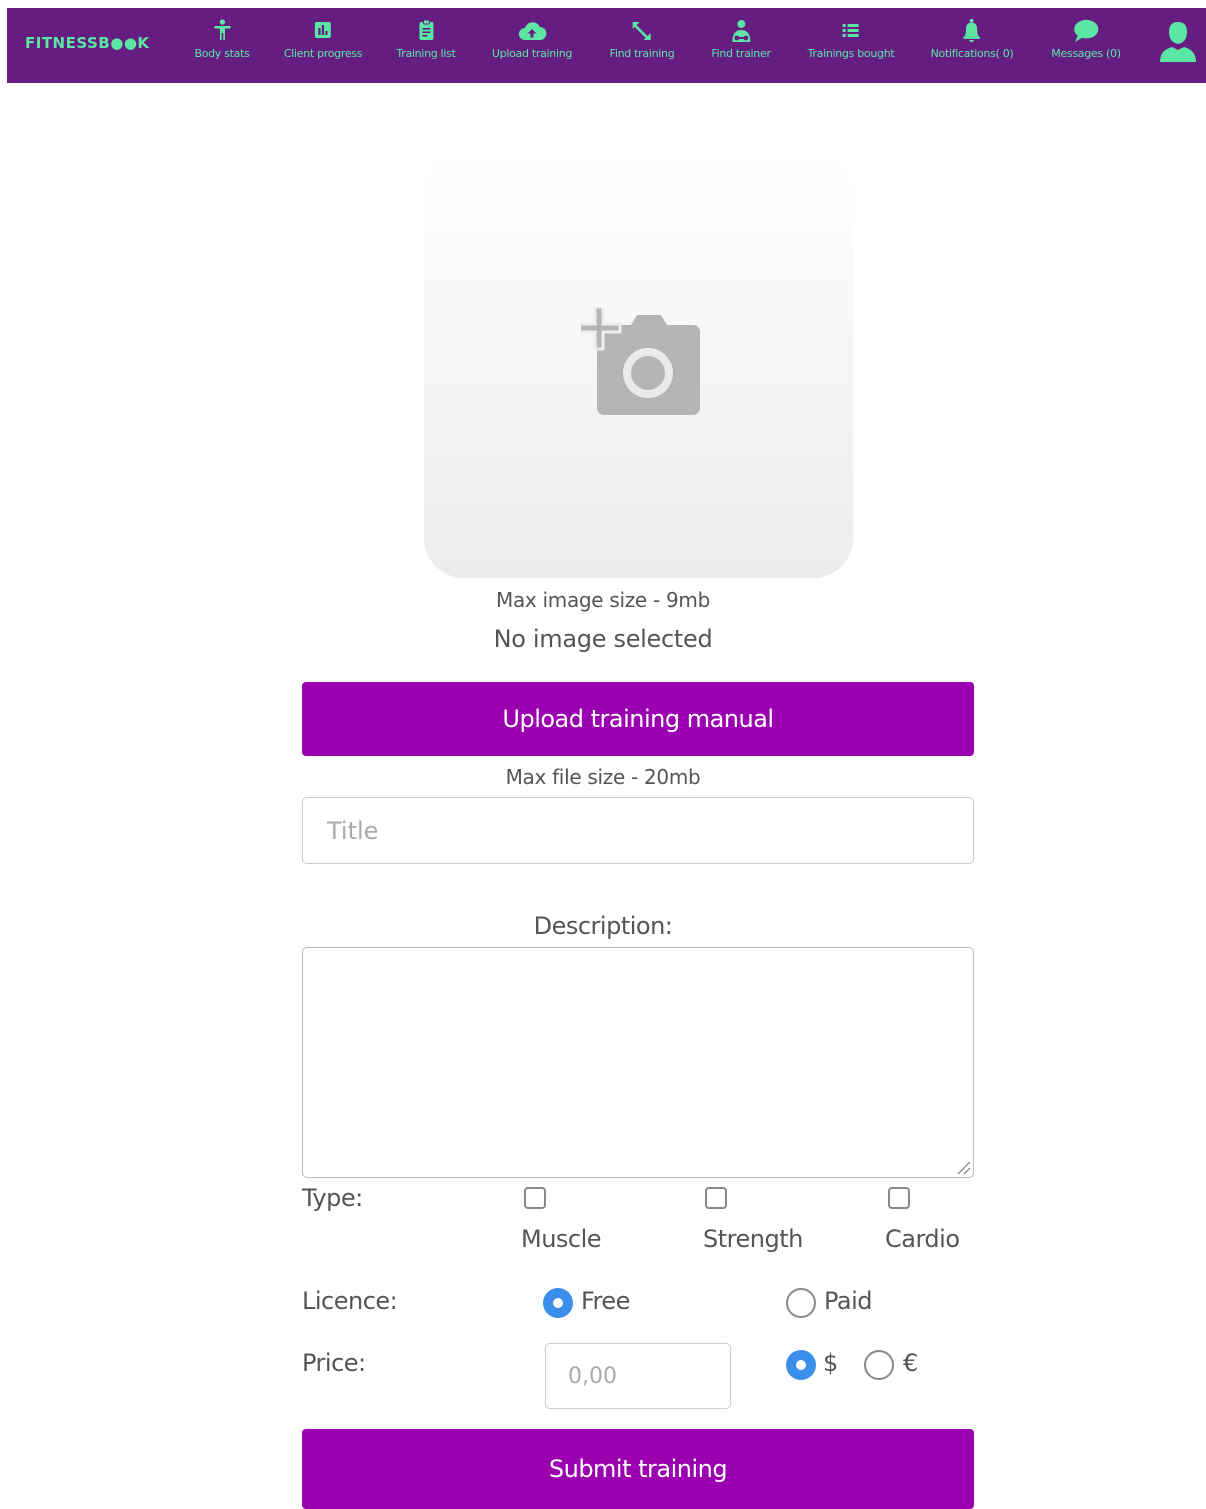 The width and height of the screenshot is (1206, 1509). What do you see at coordinates (350, 1301) in the screenshot?
I see `licence-label: Licence:` at bounding box center [350, 1301].